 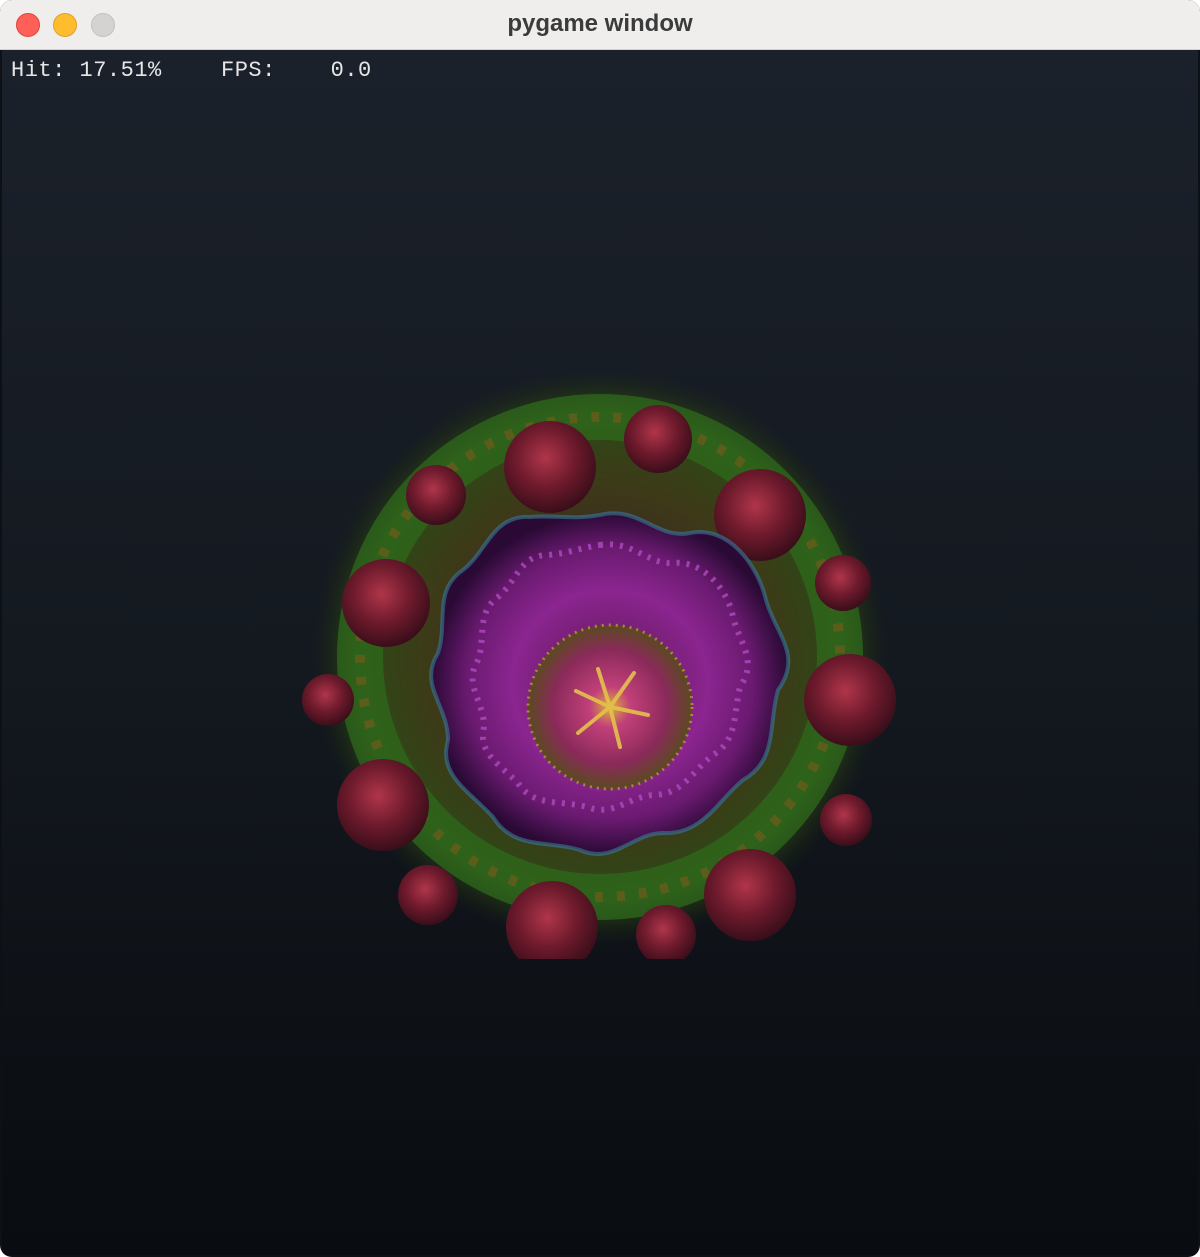 I want to click on title-bar: pygame window, so click(x=600, y=25).